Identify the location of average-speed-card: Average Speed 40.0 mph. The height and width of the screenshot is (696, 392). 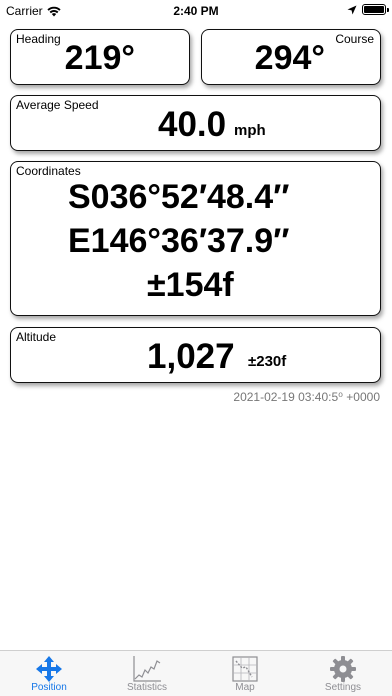
(195, 123).